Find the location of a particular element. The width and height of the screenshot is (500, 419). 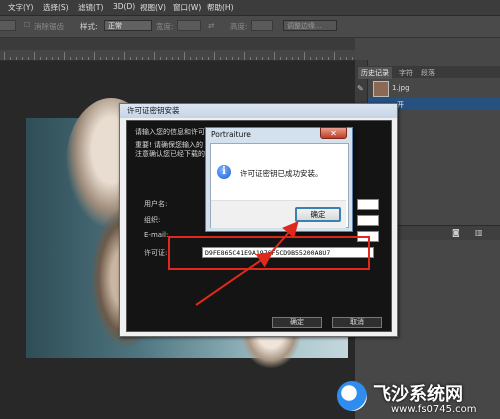

watermark-name: 飞沙系统网 is located at coordinates (418, 394).